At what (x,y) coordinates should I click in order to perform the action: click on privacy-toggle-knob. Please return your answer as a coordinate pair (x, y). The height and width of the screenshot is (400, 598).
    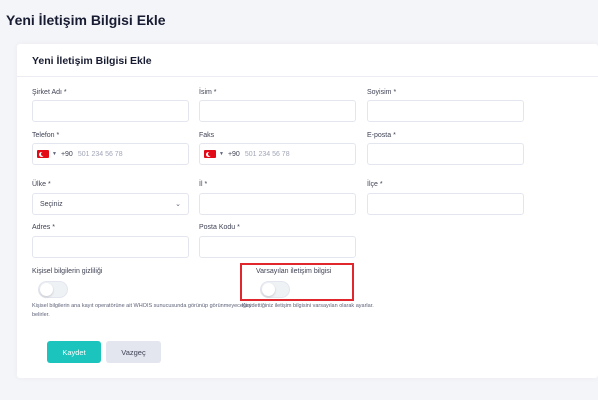
    Looking at the image, I should click on (46, 289).